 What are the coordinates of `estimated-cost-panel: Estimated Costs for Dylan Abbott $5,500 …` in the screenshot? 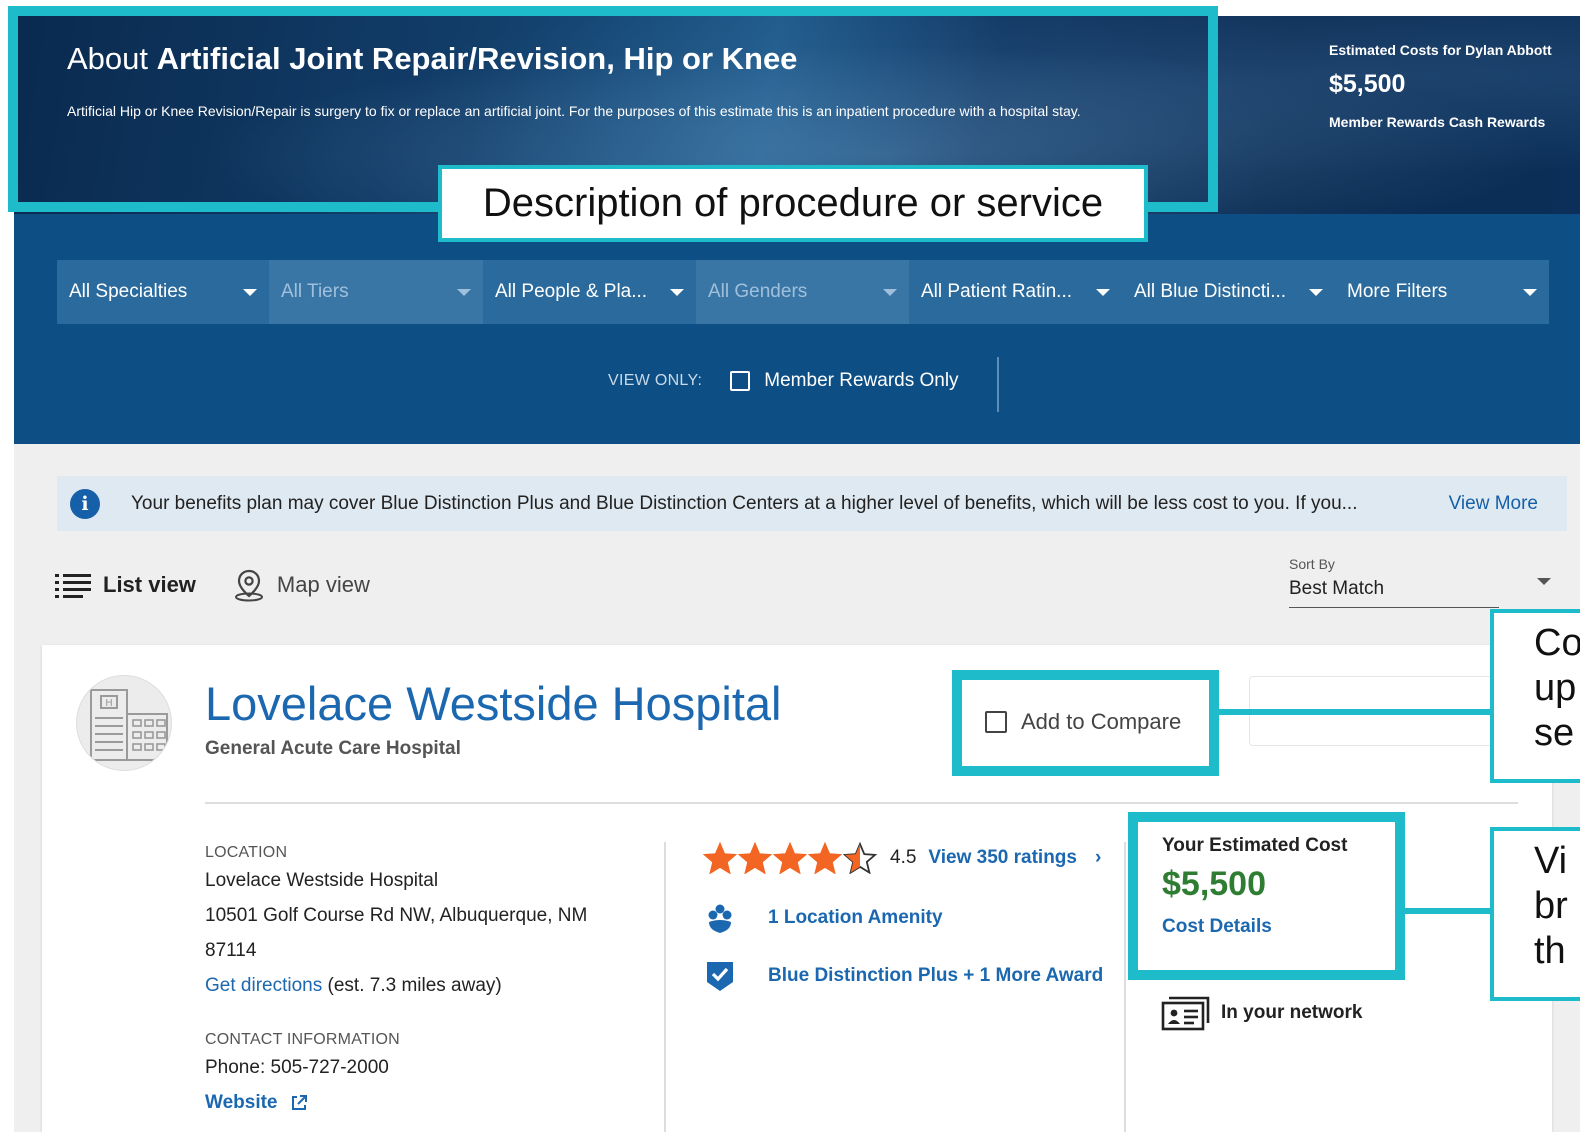 It's located at (1440, 86).